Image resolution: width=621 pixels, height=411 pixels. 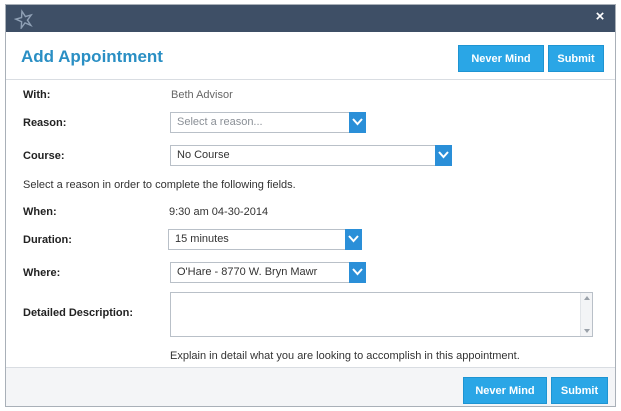 What do you see at coordinates (42, 273) in the screenshot?
I see `where-label: Where:` at bounding box center [42, 273].